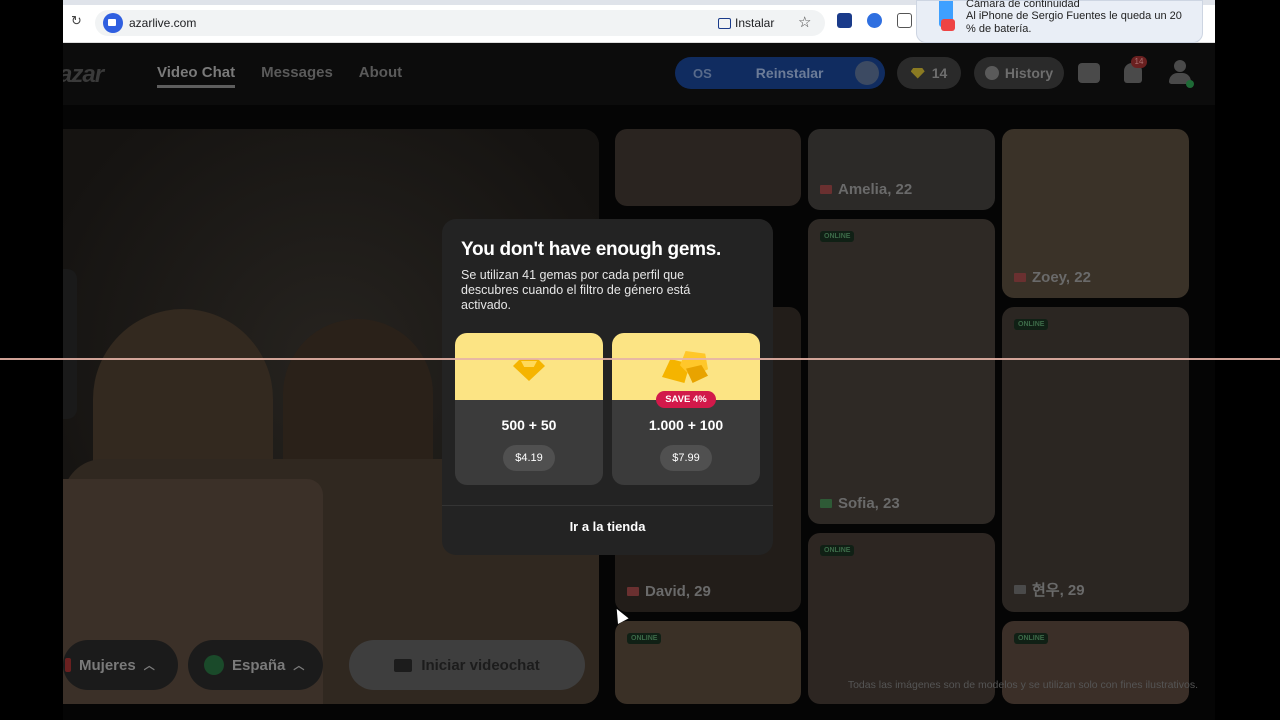 This screenshot has height=720, width=1280. I want to click on clock-icon, so click(991, 73).